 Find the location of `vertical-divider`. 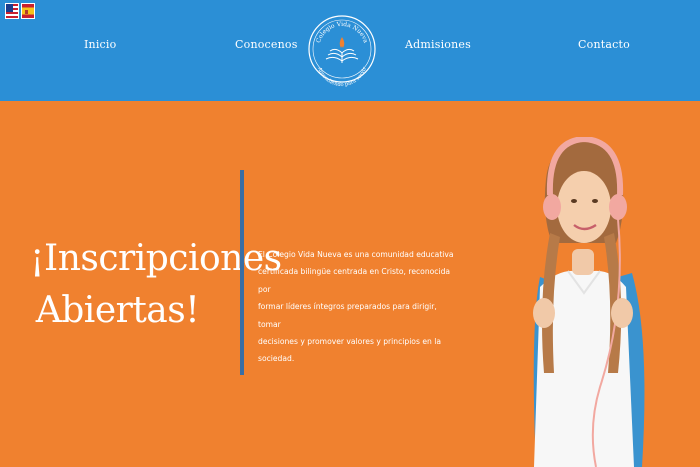

vertical-divider is located at coordinates (242, 272).